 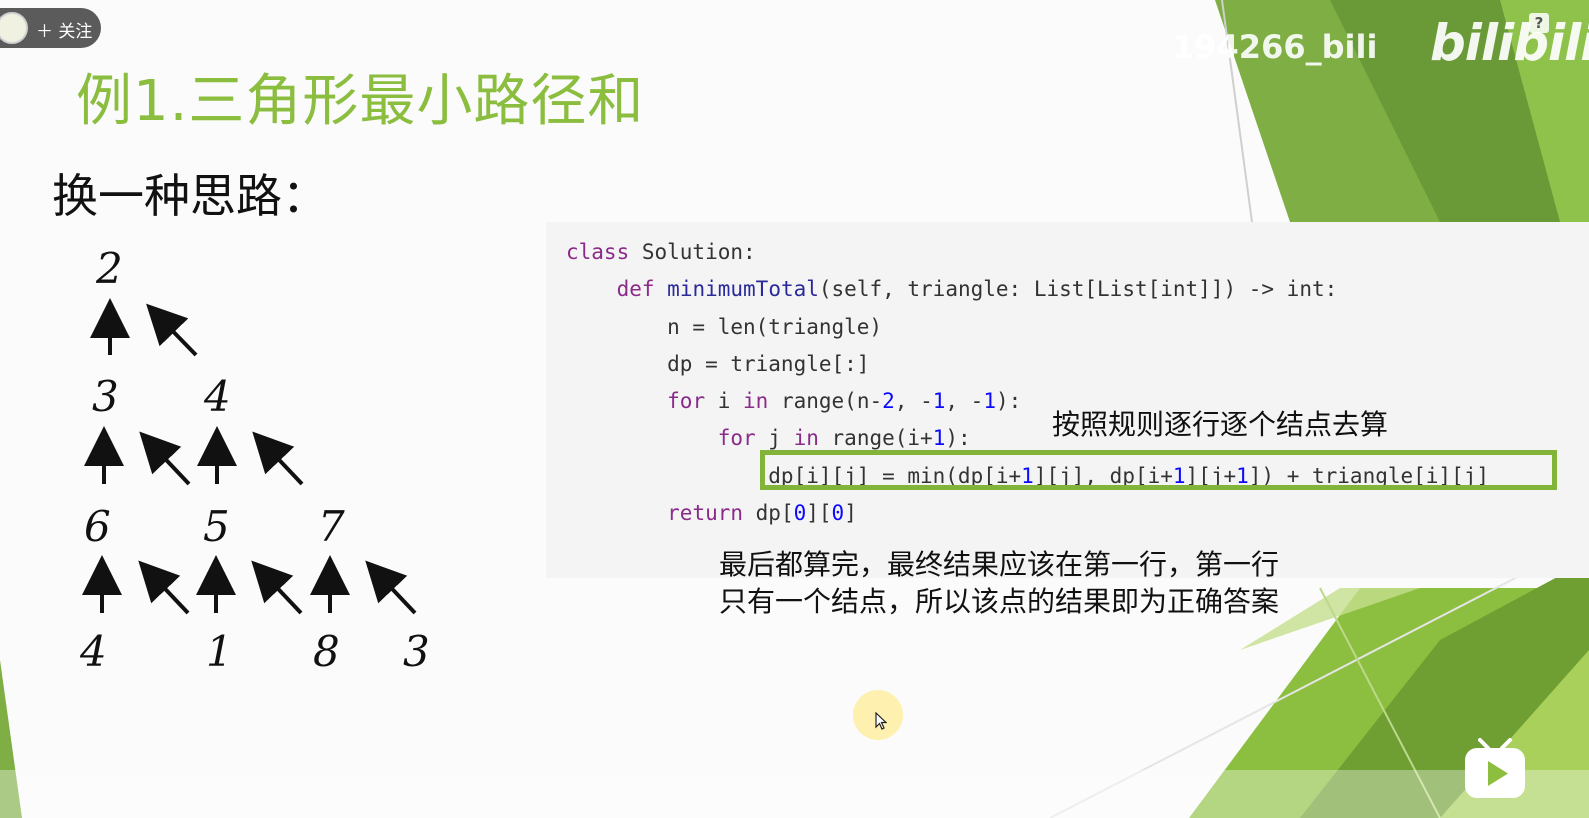 I want to click on triangle-node: 1, so click(x=219, y=651).